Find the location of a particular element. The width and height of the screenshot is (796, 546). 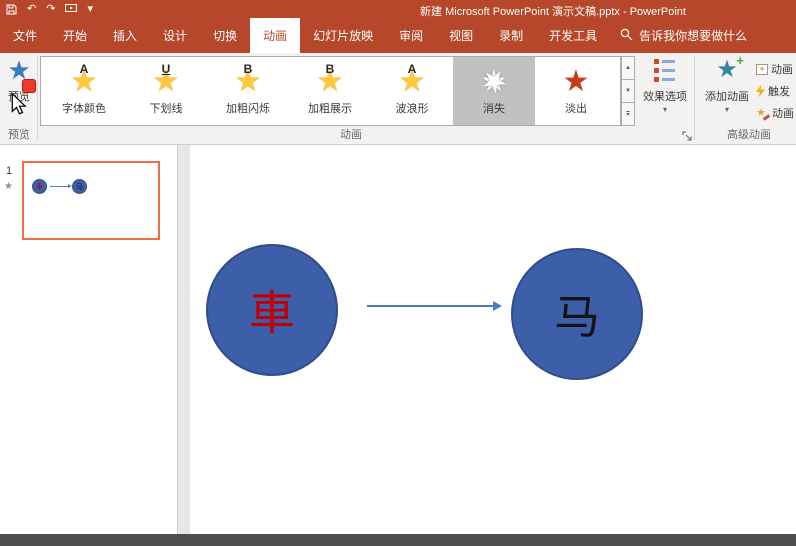

gallery-scrollbar: ▲ ▼ ▾ is located at coordinates (628, 91).